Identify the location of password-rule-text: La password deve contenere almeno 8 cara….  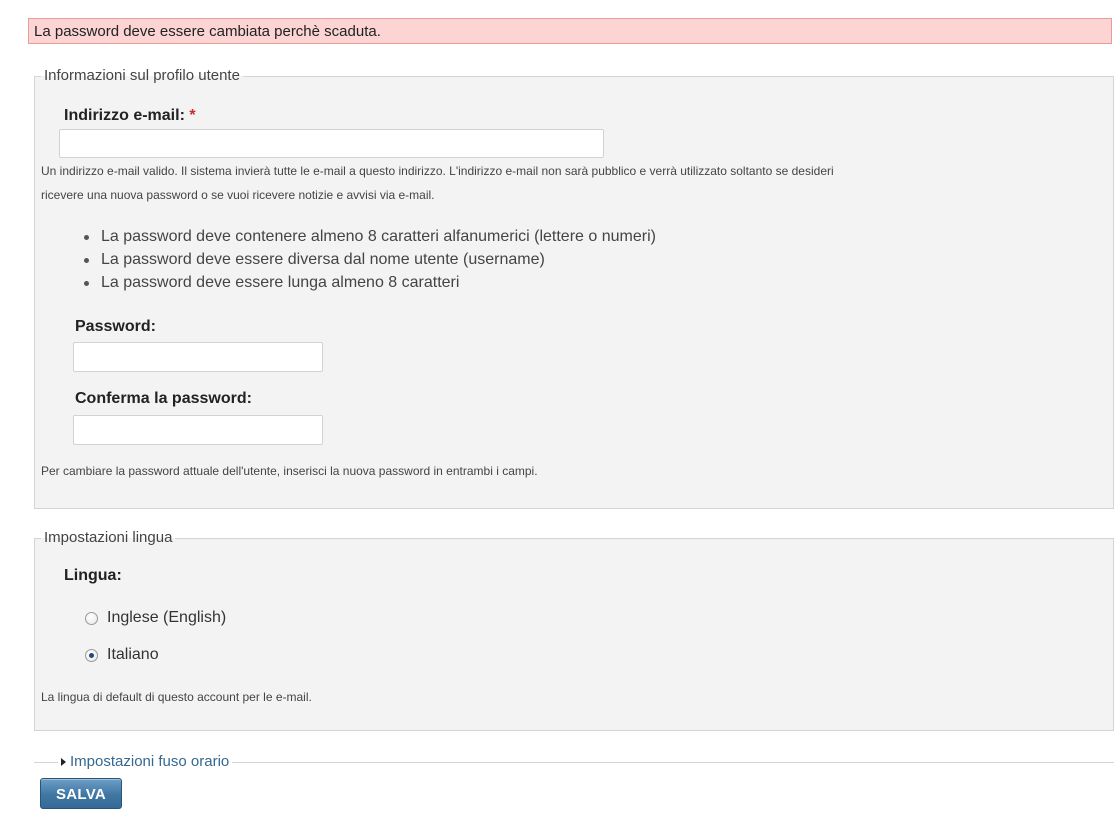
(378, 236).